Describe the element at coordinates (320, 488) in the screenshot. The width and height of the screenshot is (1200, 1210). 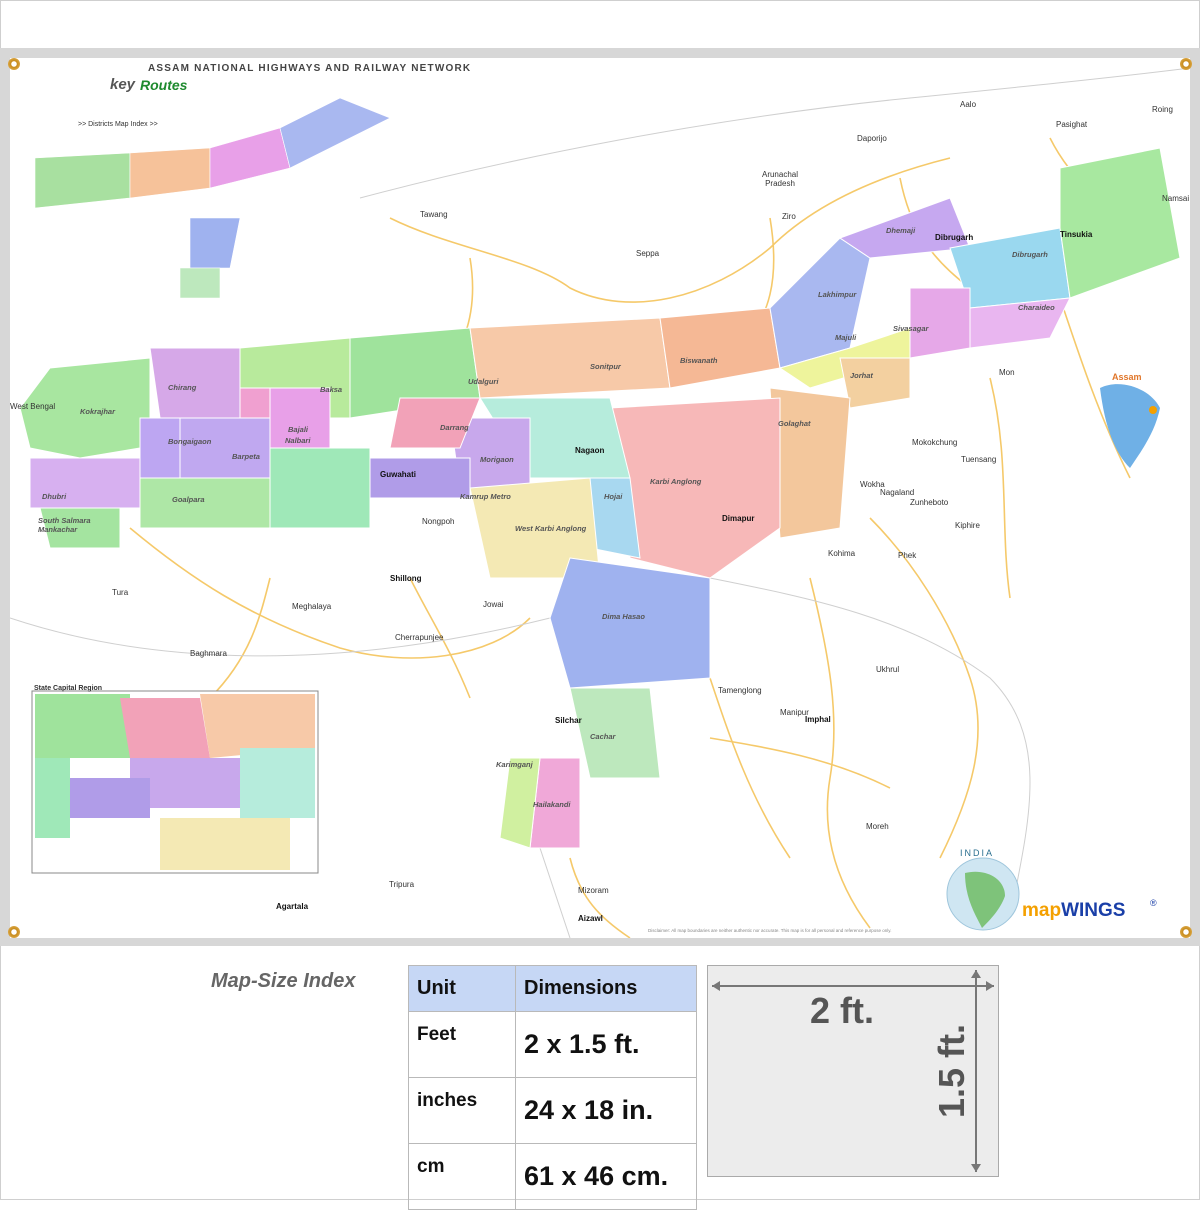
I see `district-kamrup` at that location.